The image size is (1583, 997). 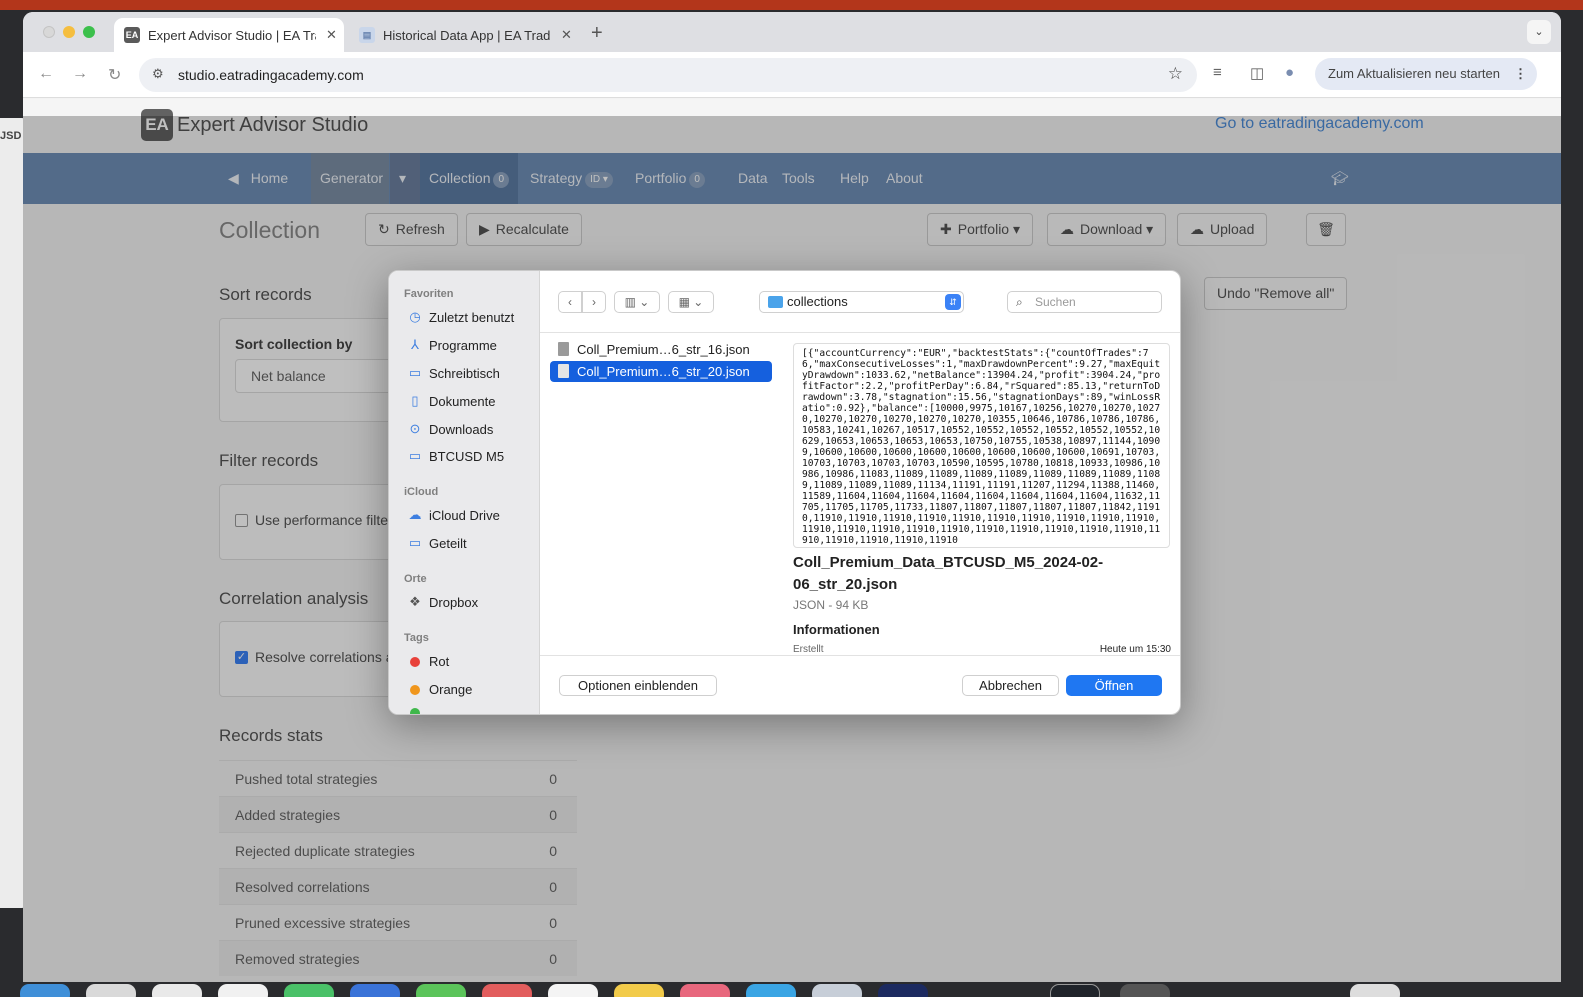 What do you see at coordinates (1520, 74) in the screenshot?
I see `menu-dots-icon: ⋮` at bounding box center [1520, 74].